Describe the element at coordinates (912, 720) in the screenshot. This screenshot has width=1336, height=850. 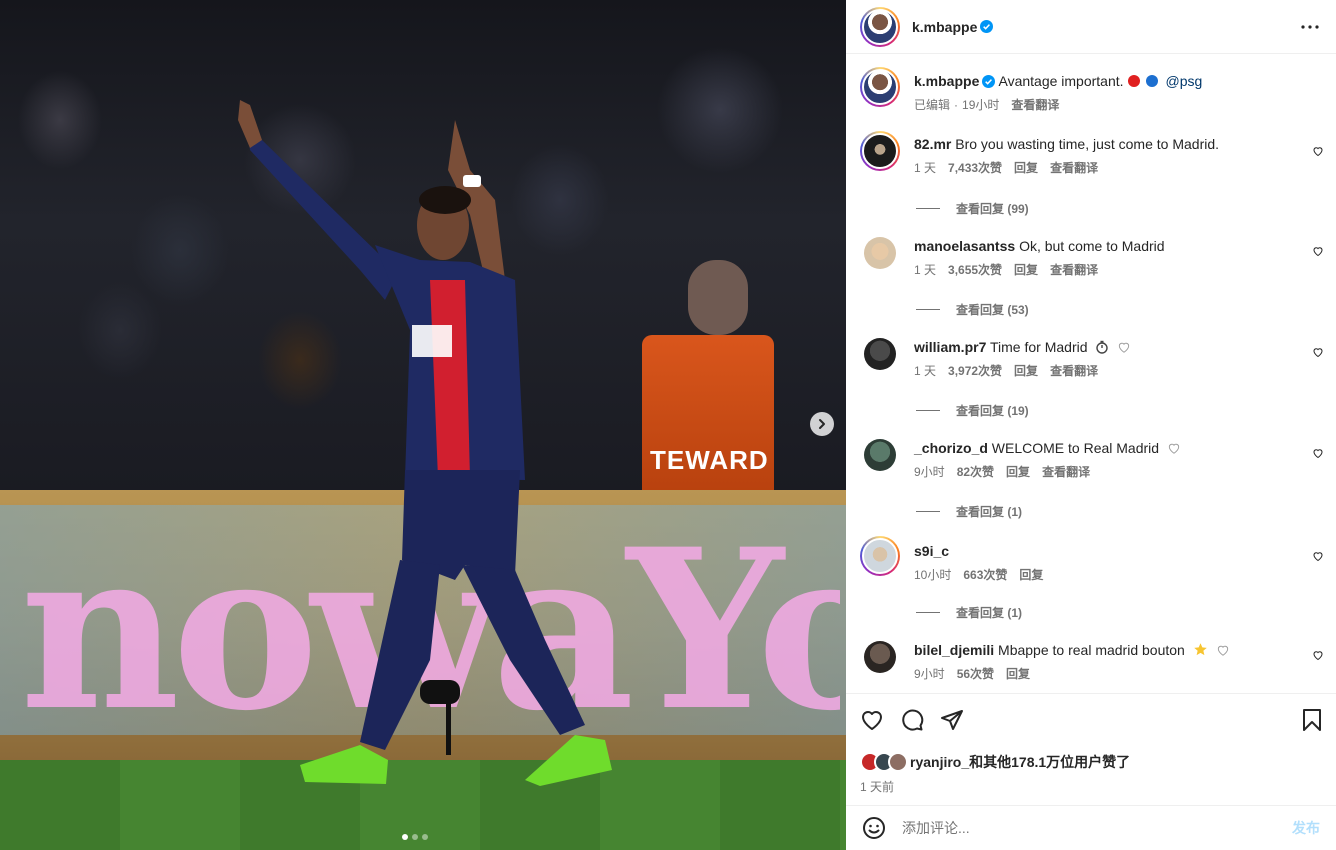
I see `comment-bubble-icon` at that location.